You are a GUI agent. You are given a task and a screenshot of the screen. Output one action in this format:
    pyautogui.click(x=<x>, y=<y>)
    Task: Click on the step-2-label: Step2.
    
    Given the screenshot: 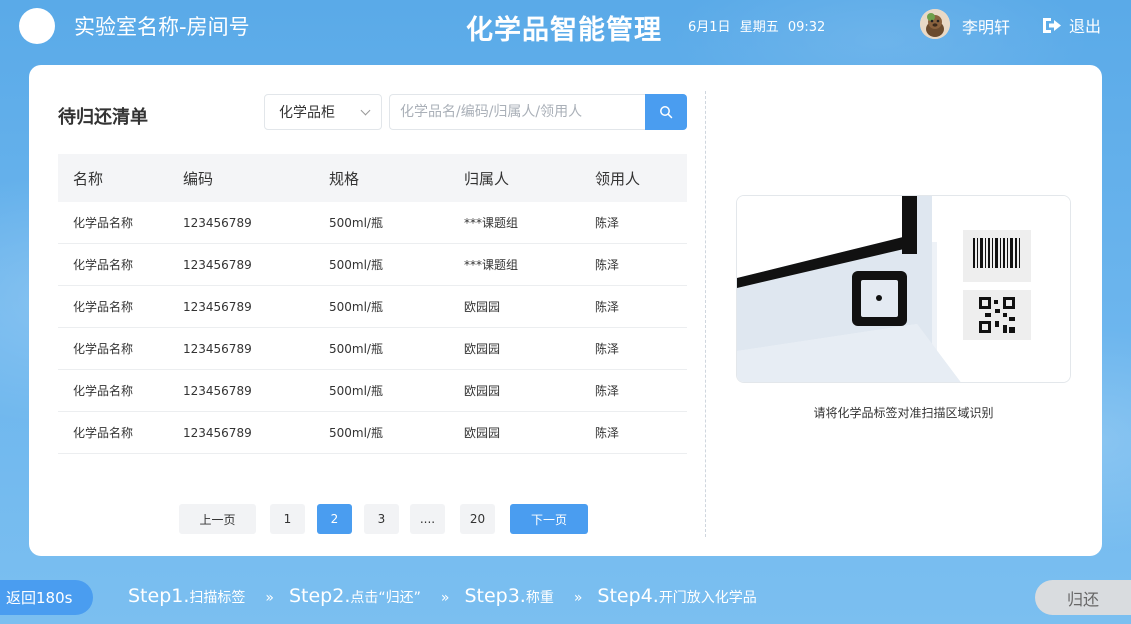 What is the action you would take?
    pyautogui.click(x=319, y=596)
    